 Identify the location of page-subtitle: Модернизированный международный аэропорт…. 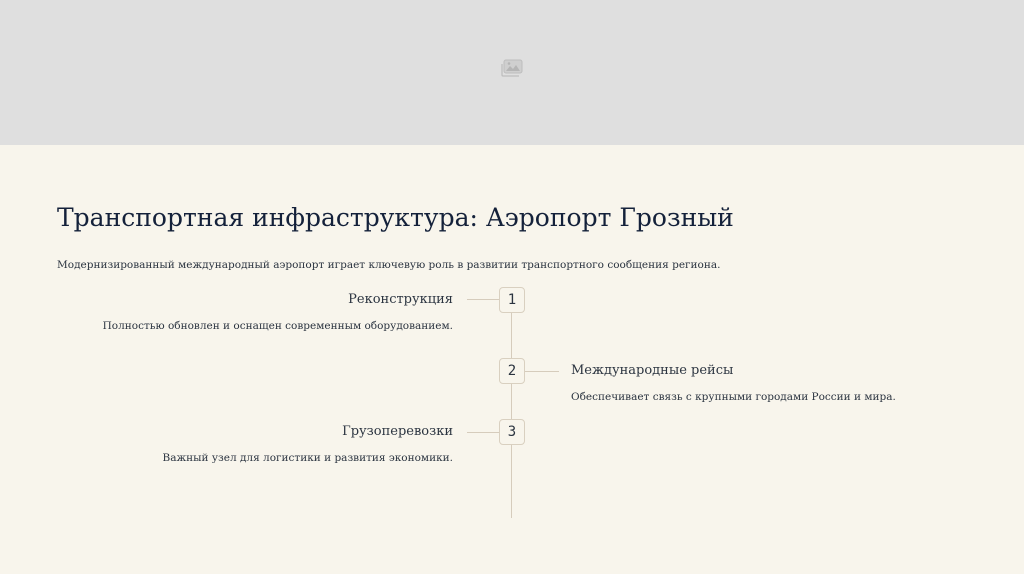
(389, 265).